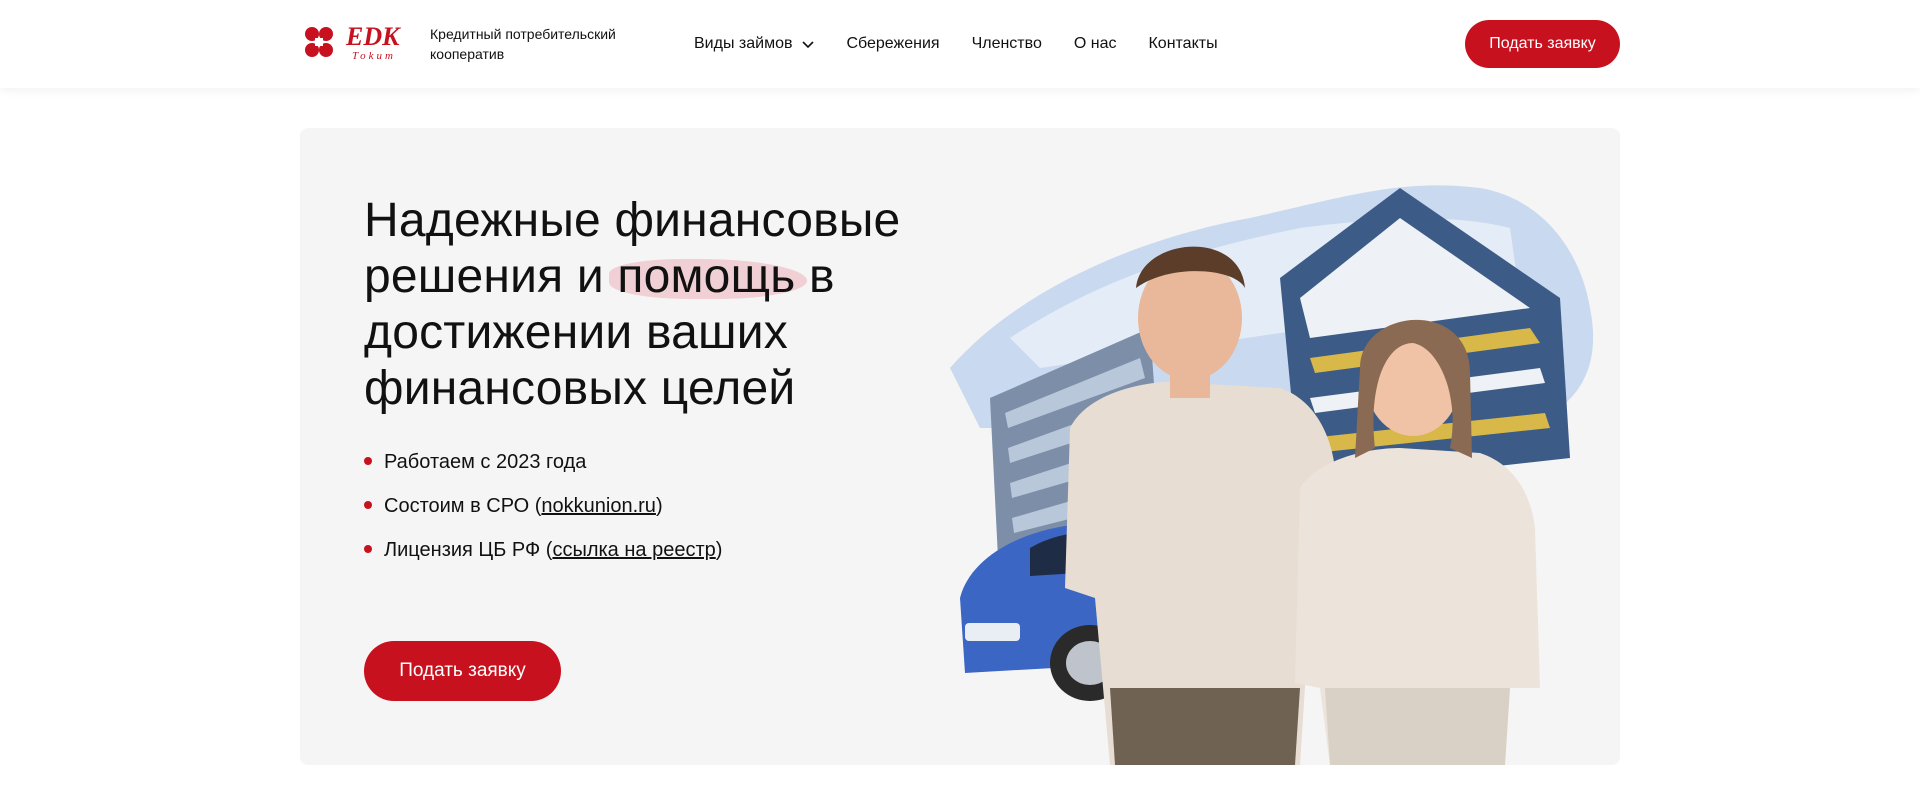  What do you see at coordinates (708, 276) in the screenshot?
I see `hero-title-highlight: помощь` at bounding box center [708, 276].